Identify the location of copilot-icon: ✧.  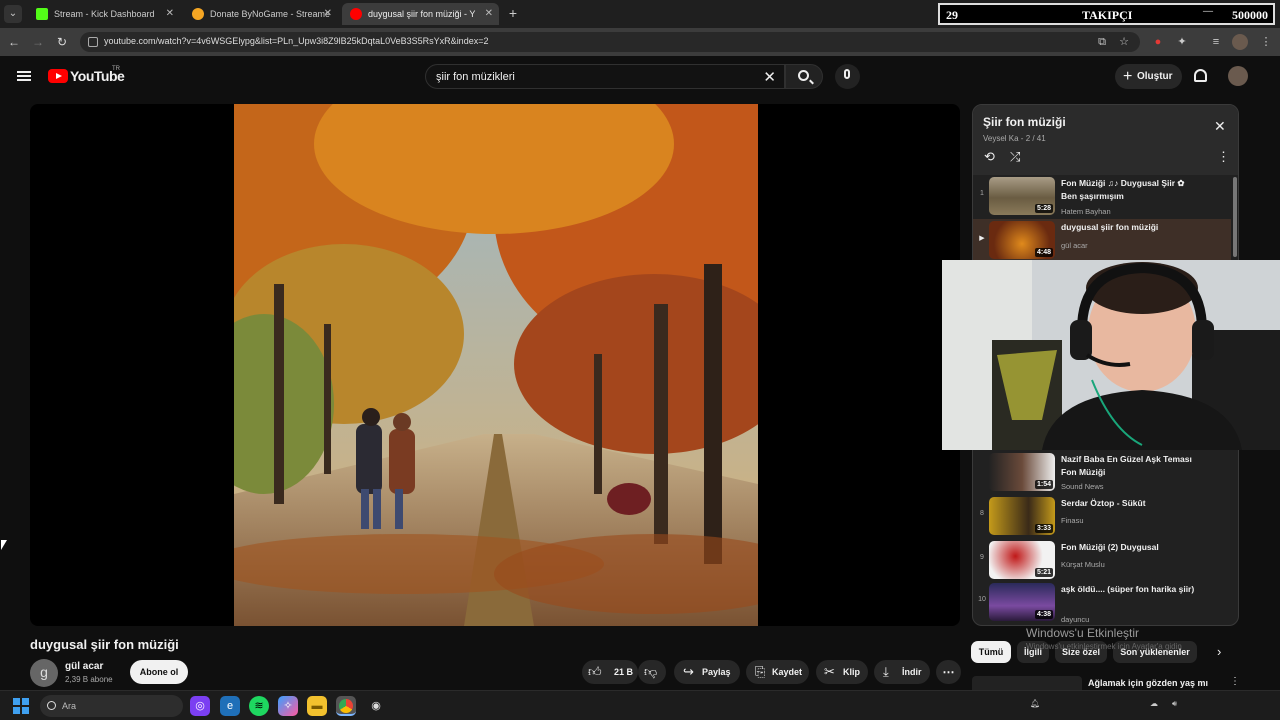
(288, 706).